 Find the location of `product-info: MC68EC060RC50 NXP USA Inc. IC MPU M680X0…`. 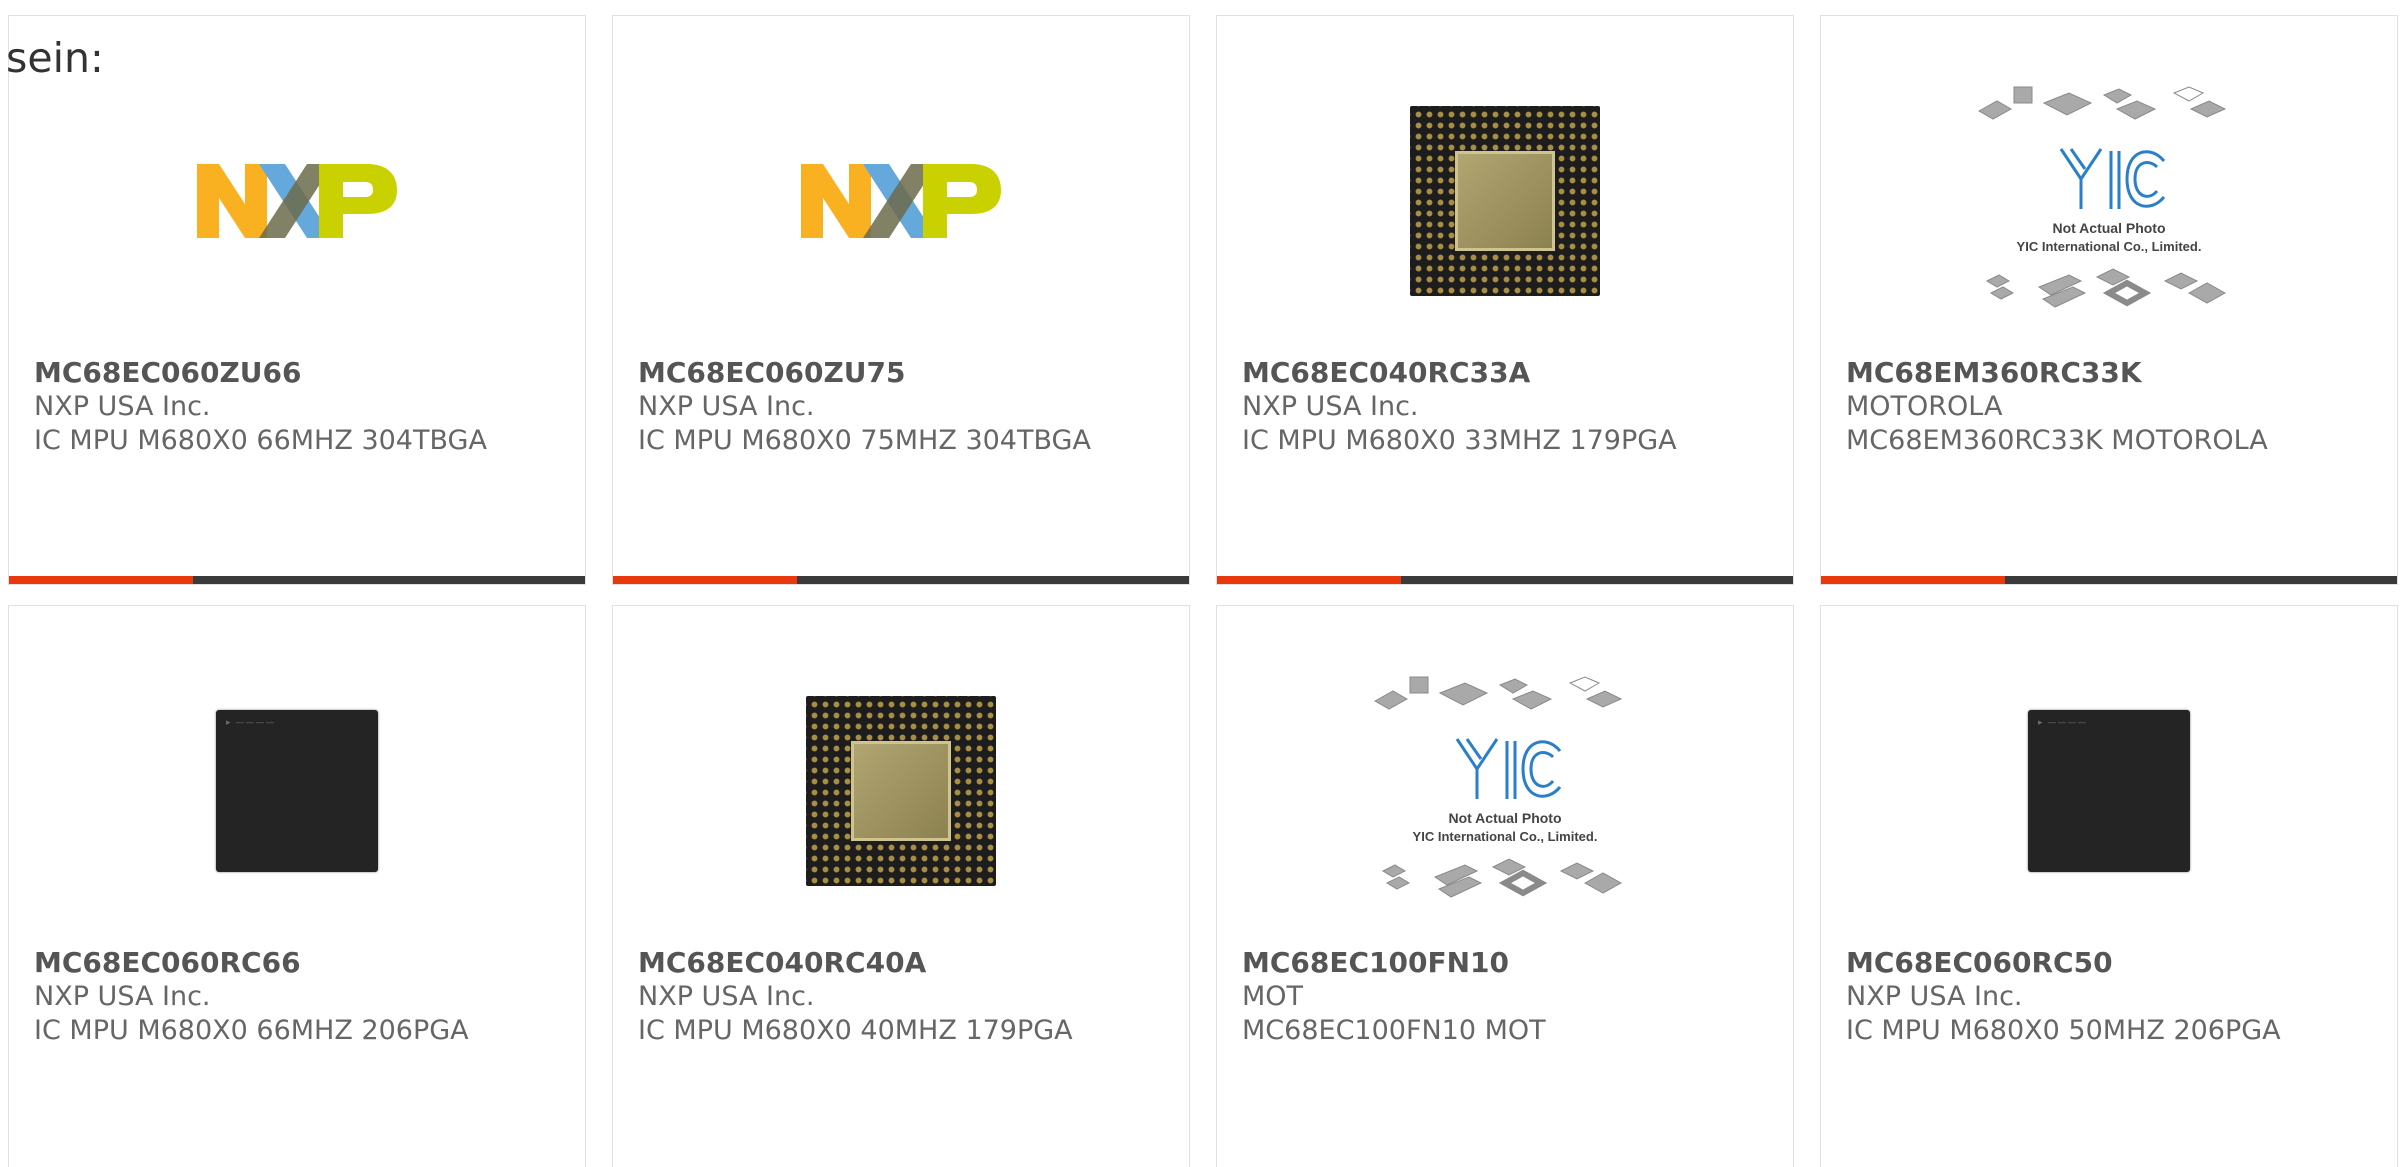

product-info: MC68EC060RC50 NXP USA Inc. IC MPU M680X0… is located at coordinates (2111, 997).